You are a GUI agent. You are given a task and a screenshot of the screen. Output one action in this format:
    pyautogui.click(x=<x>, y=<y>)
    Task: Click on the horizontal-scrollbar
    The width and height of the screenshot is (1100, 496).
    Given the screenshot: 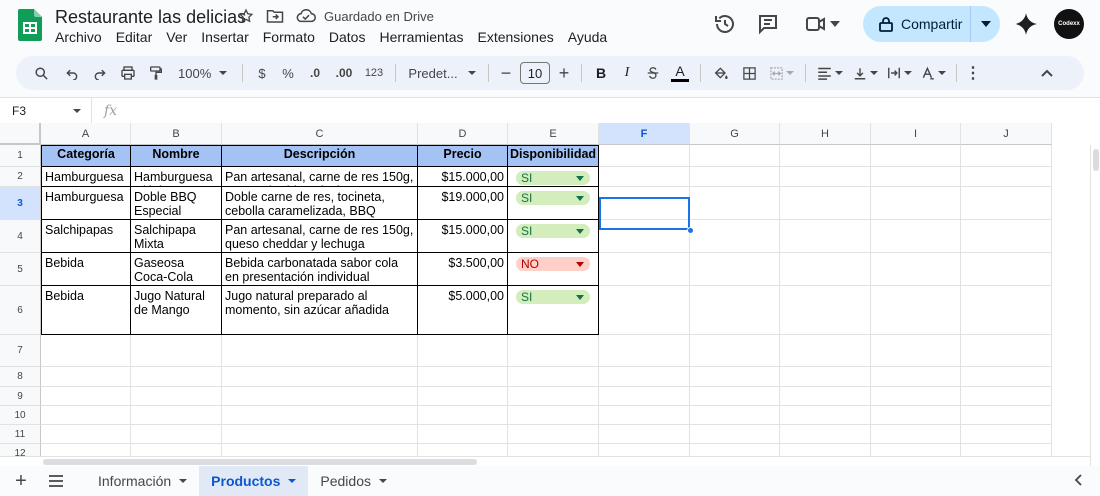 What is the action you would take?
    pyautogui.click(x=545, y=461)
    